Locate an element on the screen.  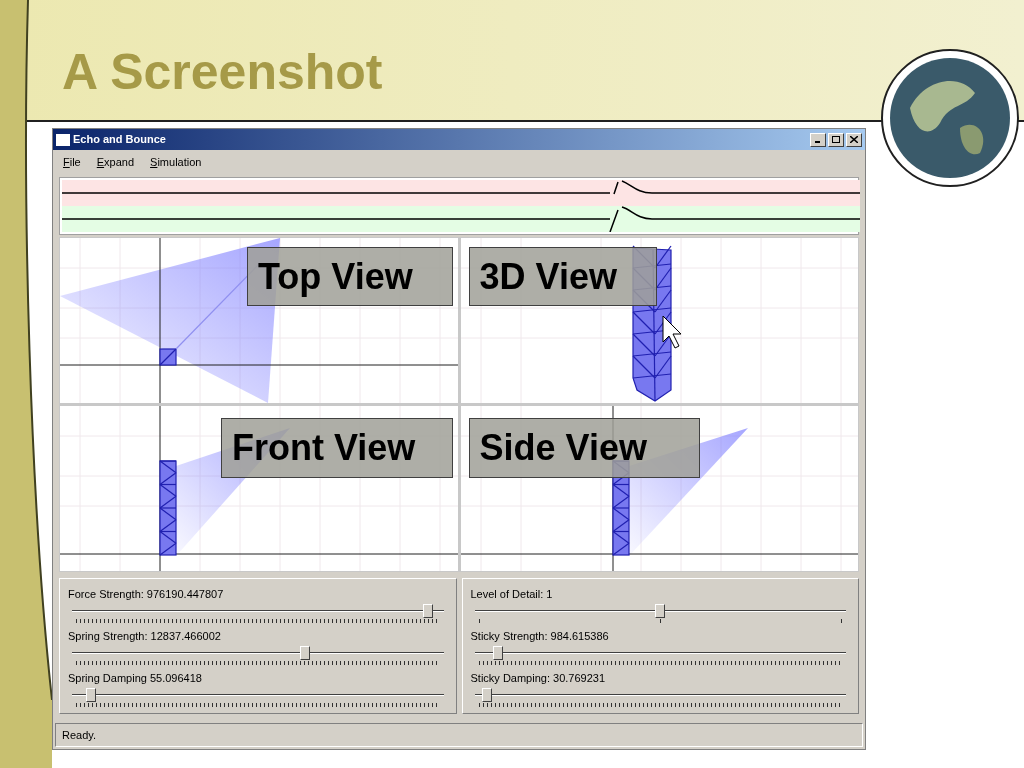
slide-title: A Screenshot is located at coordinates (222, 72).